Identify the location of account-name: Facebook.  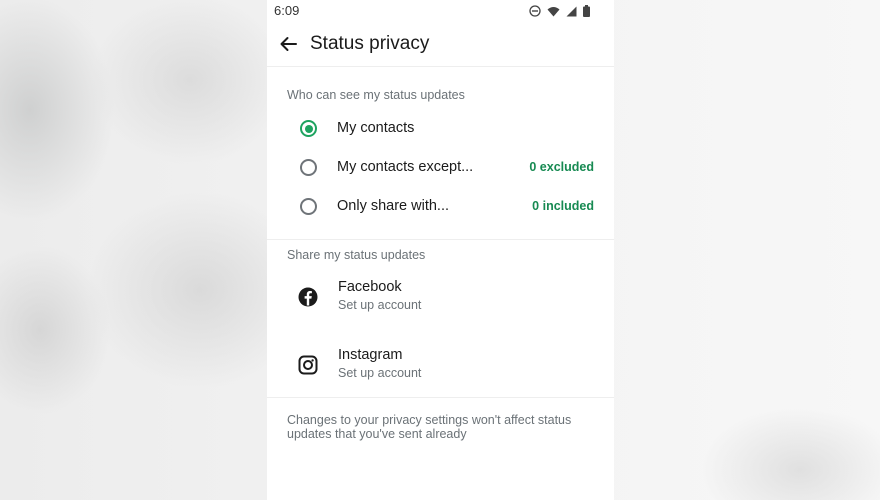
(370, 287).